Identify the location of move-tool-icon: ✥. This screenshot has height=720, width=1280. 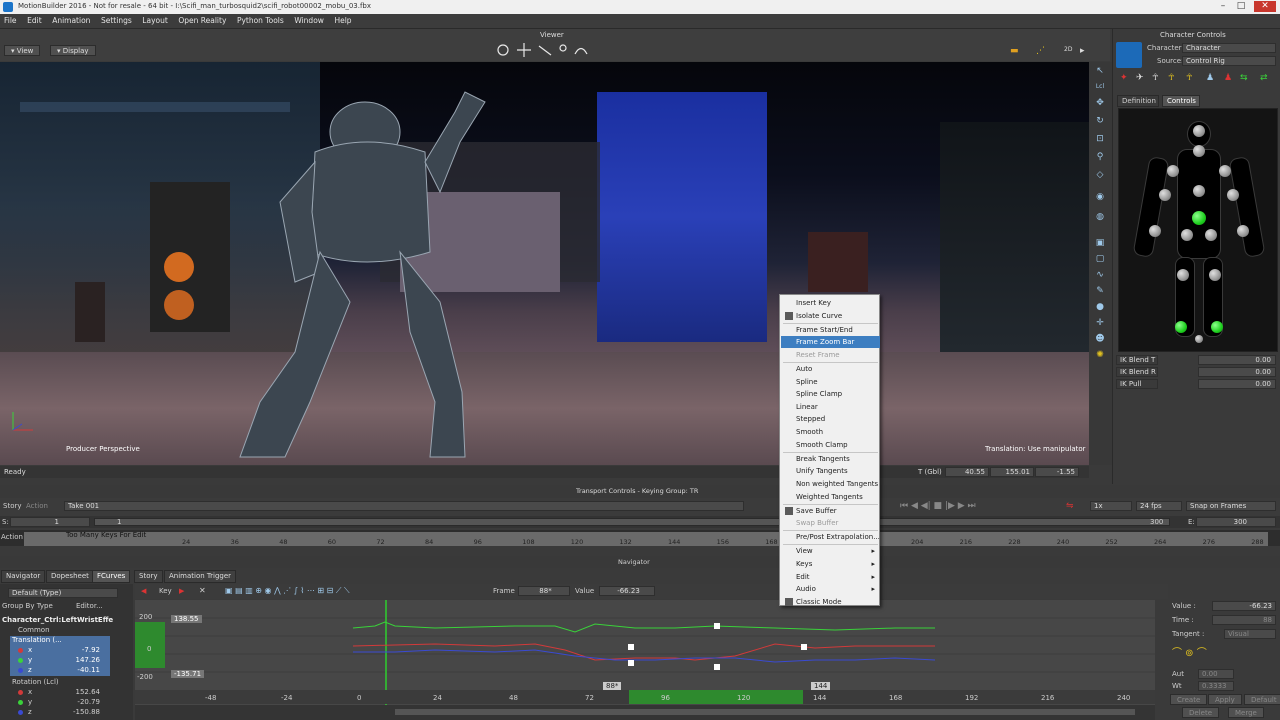
(1100, 103).